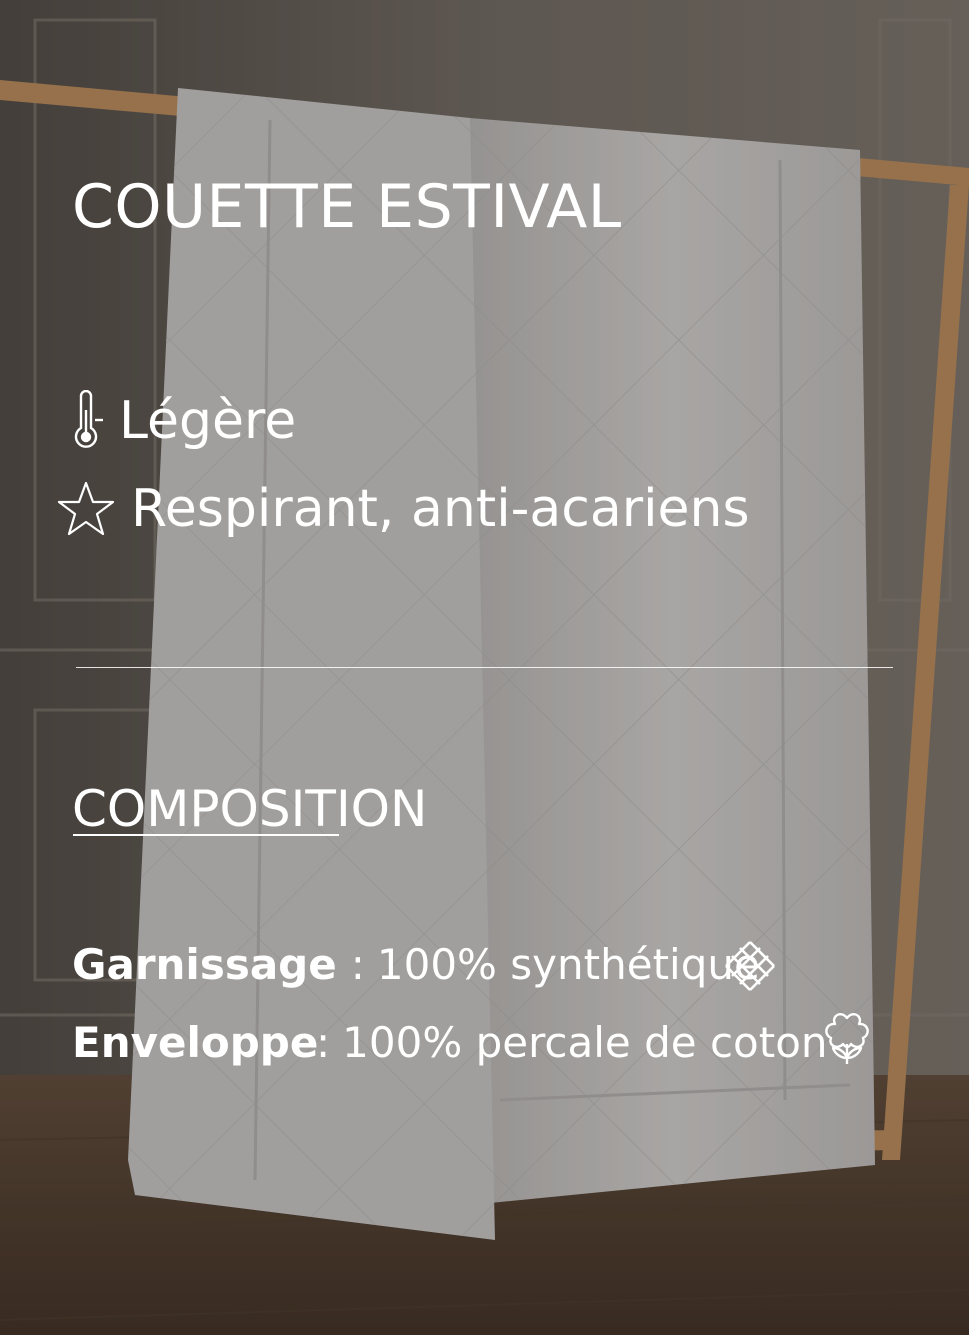  Describe the element at coordinates (585, 1042) in the screenshot. I see `composition-value: 100% percale de coton` at that location.